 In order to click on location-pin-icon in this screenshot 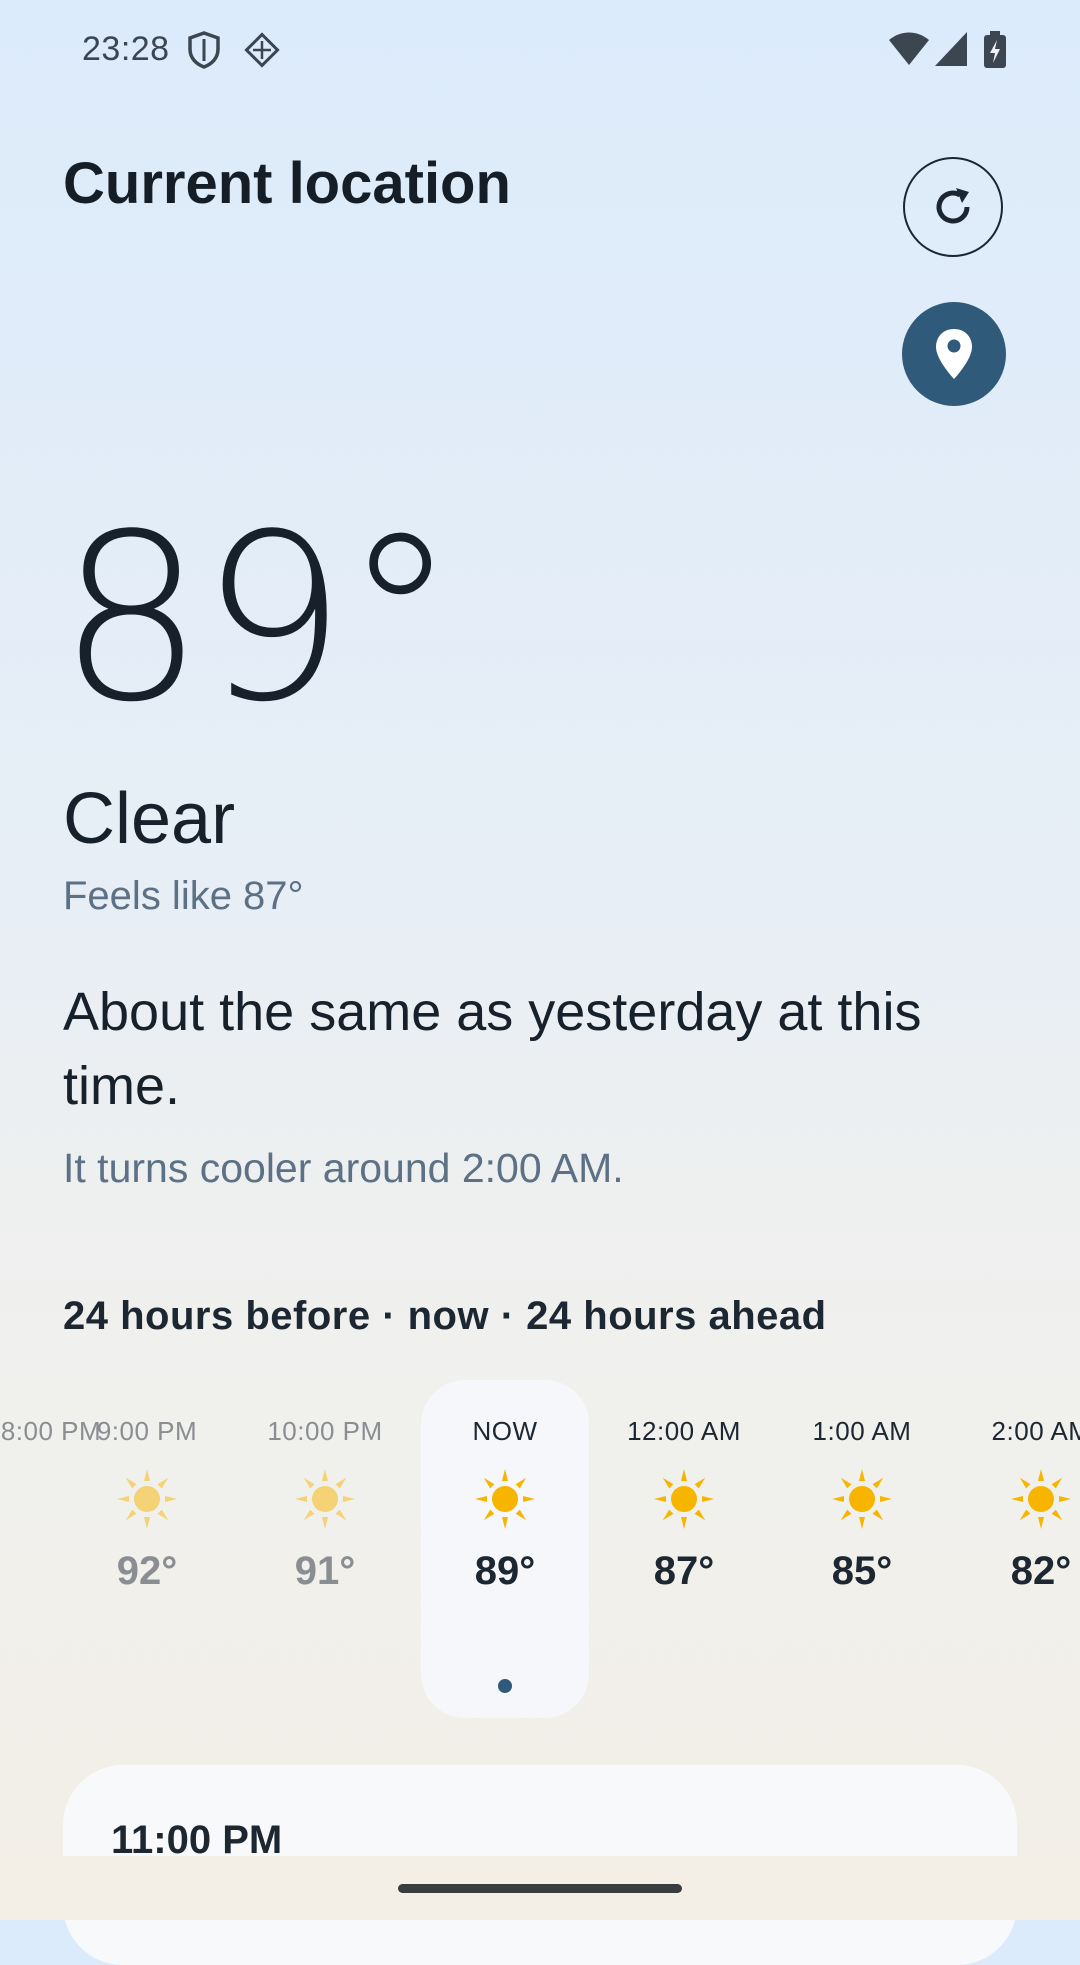, I will do `click(954, 354)`.